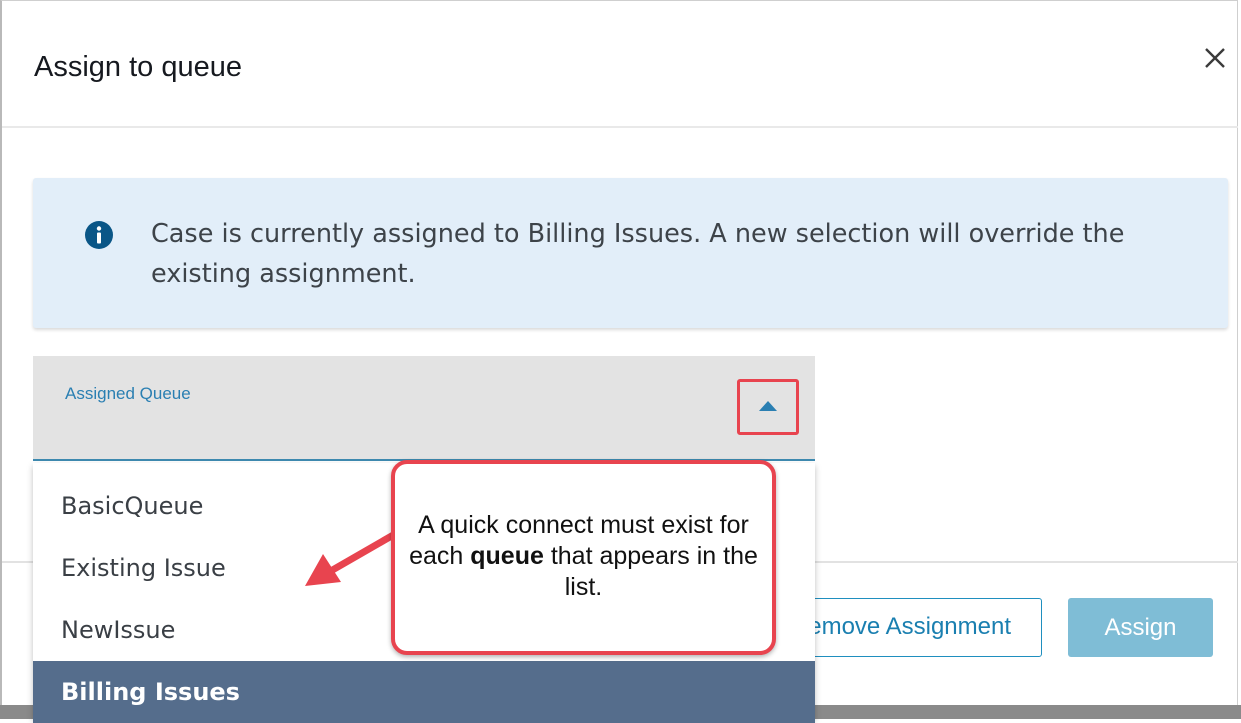  Describe the element at coordinates (138, 67) in the screenshot. I see `dialog-title: Assign to queue` at that location.